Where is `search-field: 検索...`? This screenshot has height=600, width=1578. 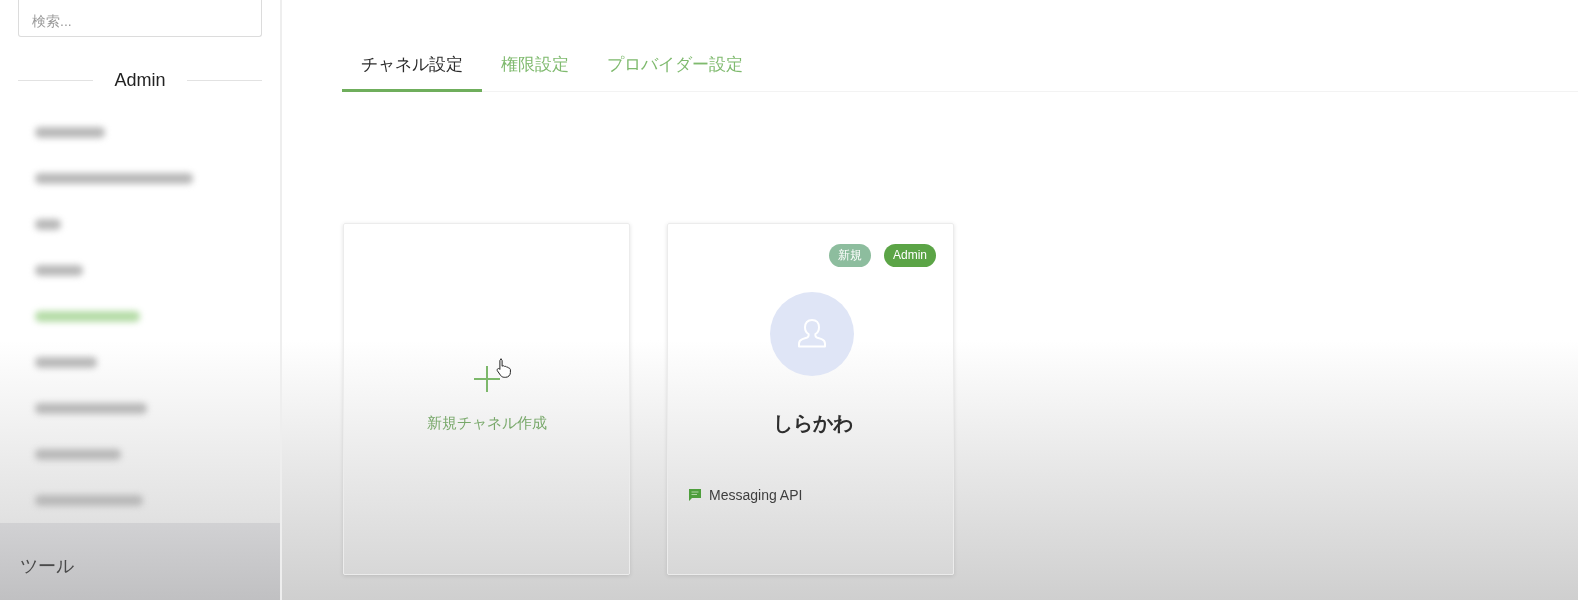
search-field: 検索... is located at coordinates (140, 18).